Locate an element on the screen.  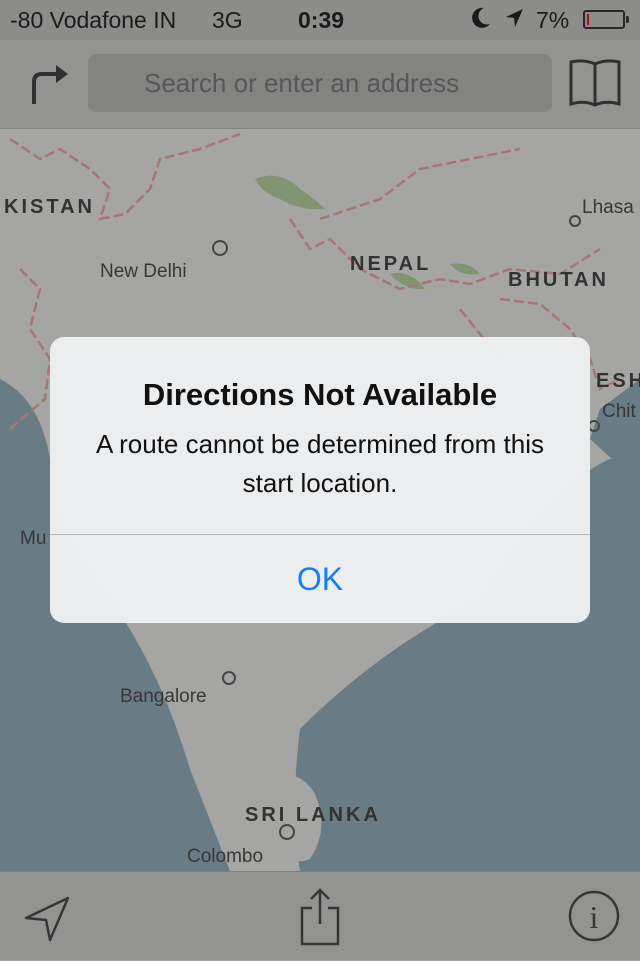
svg-text: i is located at coordinates (594, 917).